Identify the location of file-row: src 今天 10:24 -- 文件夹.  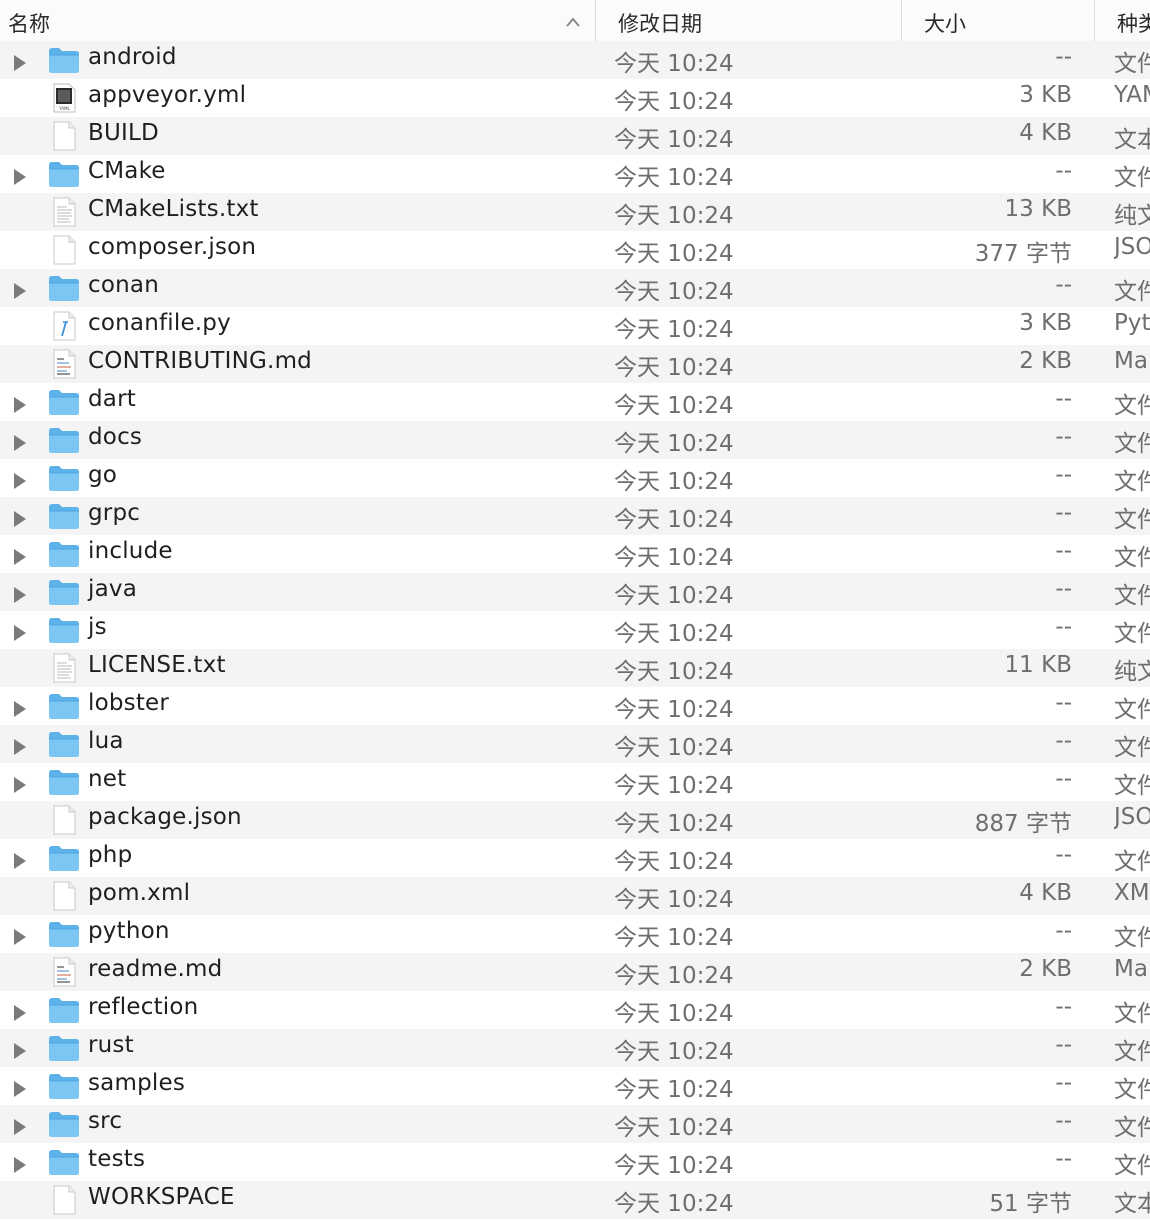
(575, 1124).